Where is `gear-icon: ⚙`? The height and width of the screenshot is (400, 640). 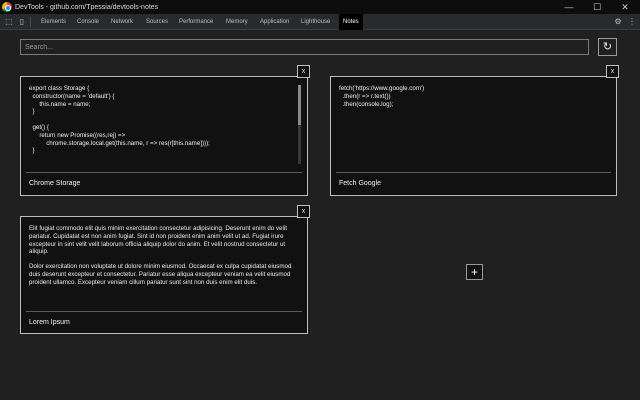 gear-icon: ⚙ is located at coordinates (618, 22).